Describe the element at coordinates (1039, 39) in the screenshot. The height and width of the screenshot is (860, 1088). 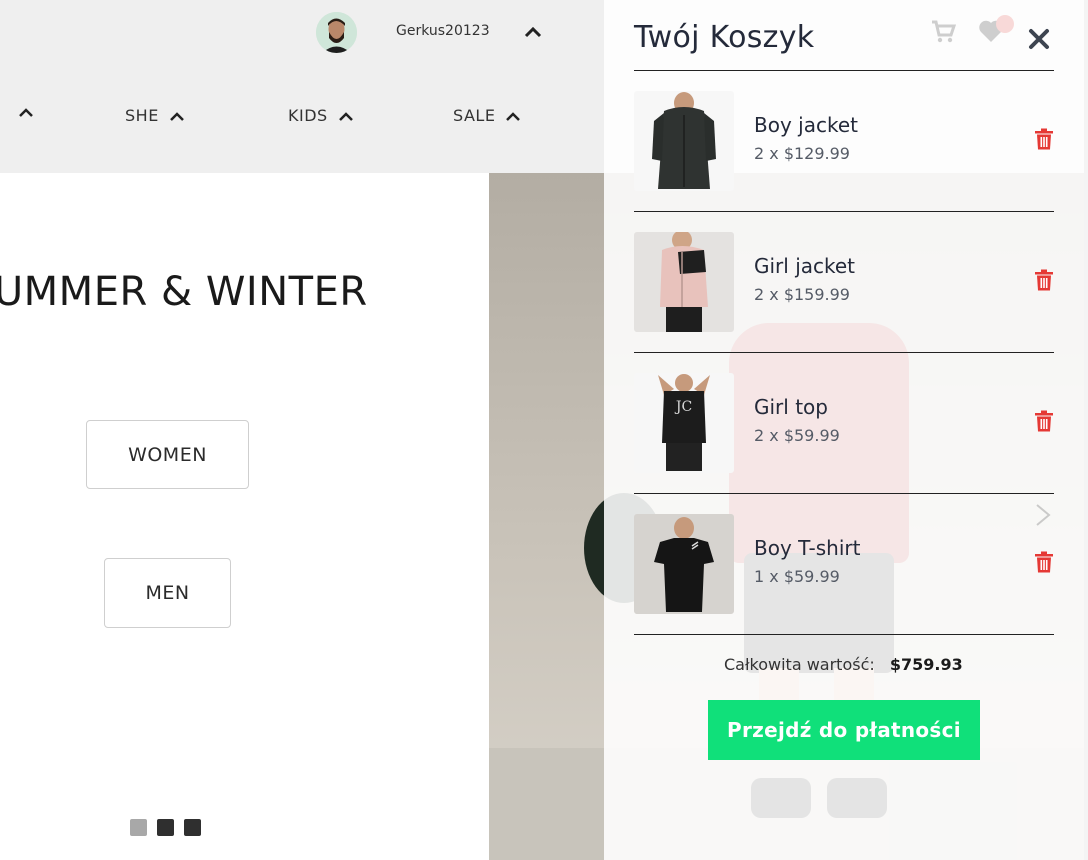
I see `close-icon` at that location.